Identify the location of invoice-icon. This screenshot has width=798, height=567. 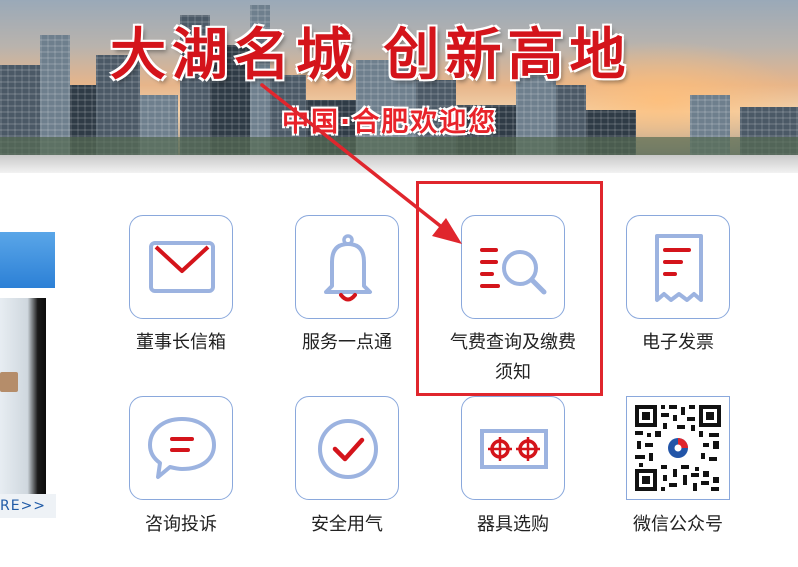
(679, 268).